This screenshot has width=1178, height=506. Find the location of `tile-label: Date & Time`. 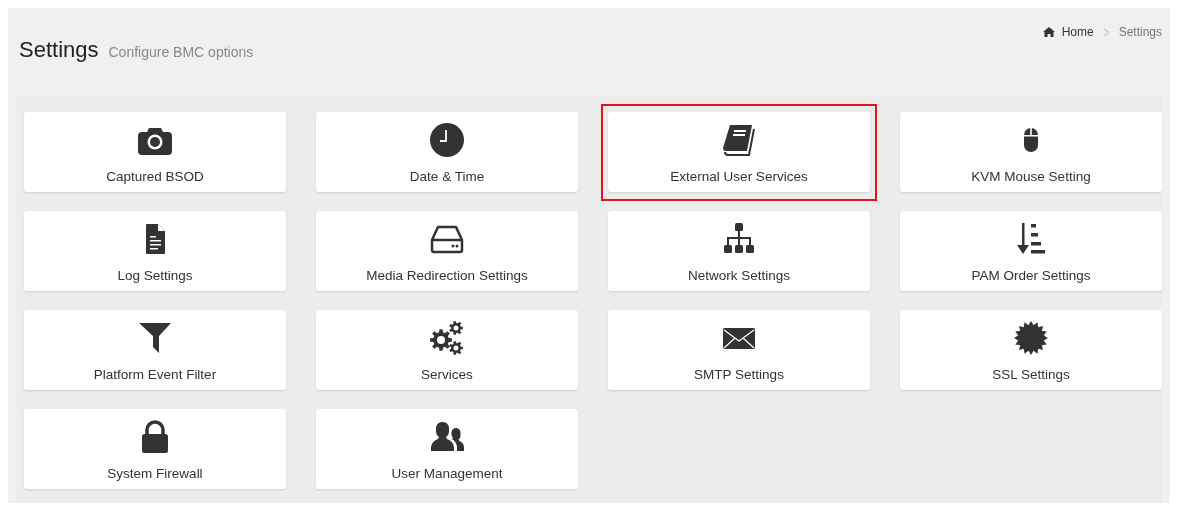

tile-label: Date & Time is located at coordinates (447, 176).